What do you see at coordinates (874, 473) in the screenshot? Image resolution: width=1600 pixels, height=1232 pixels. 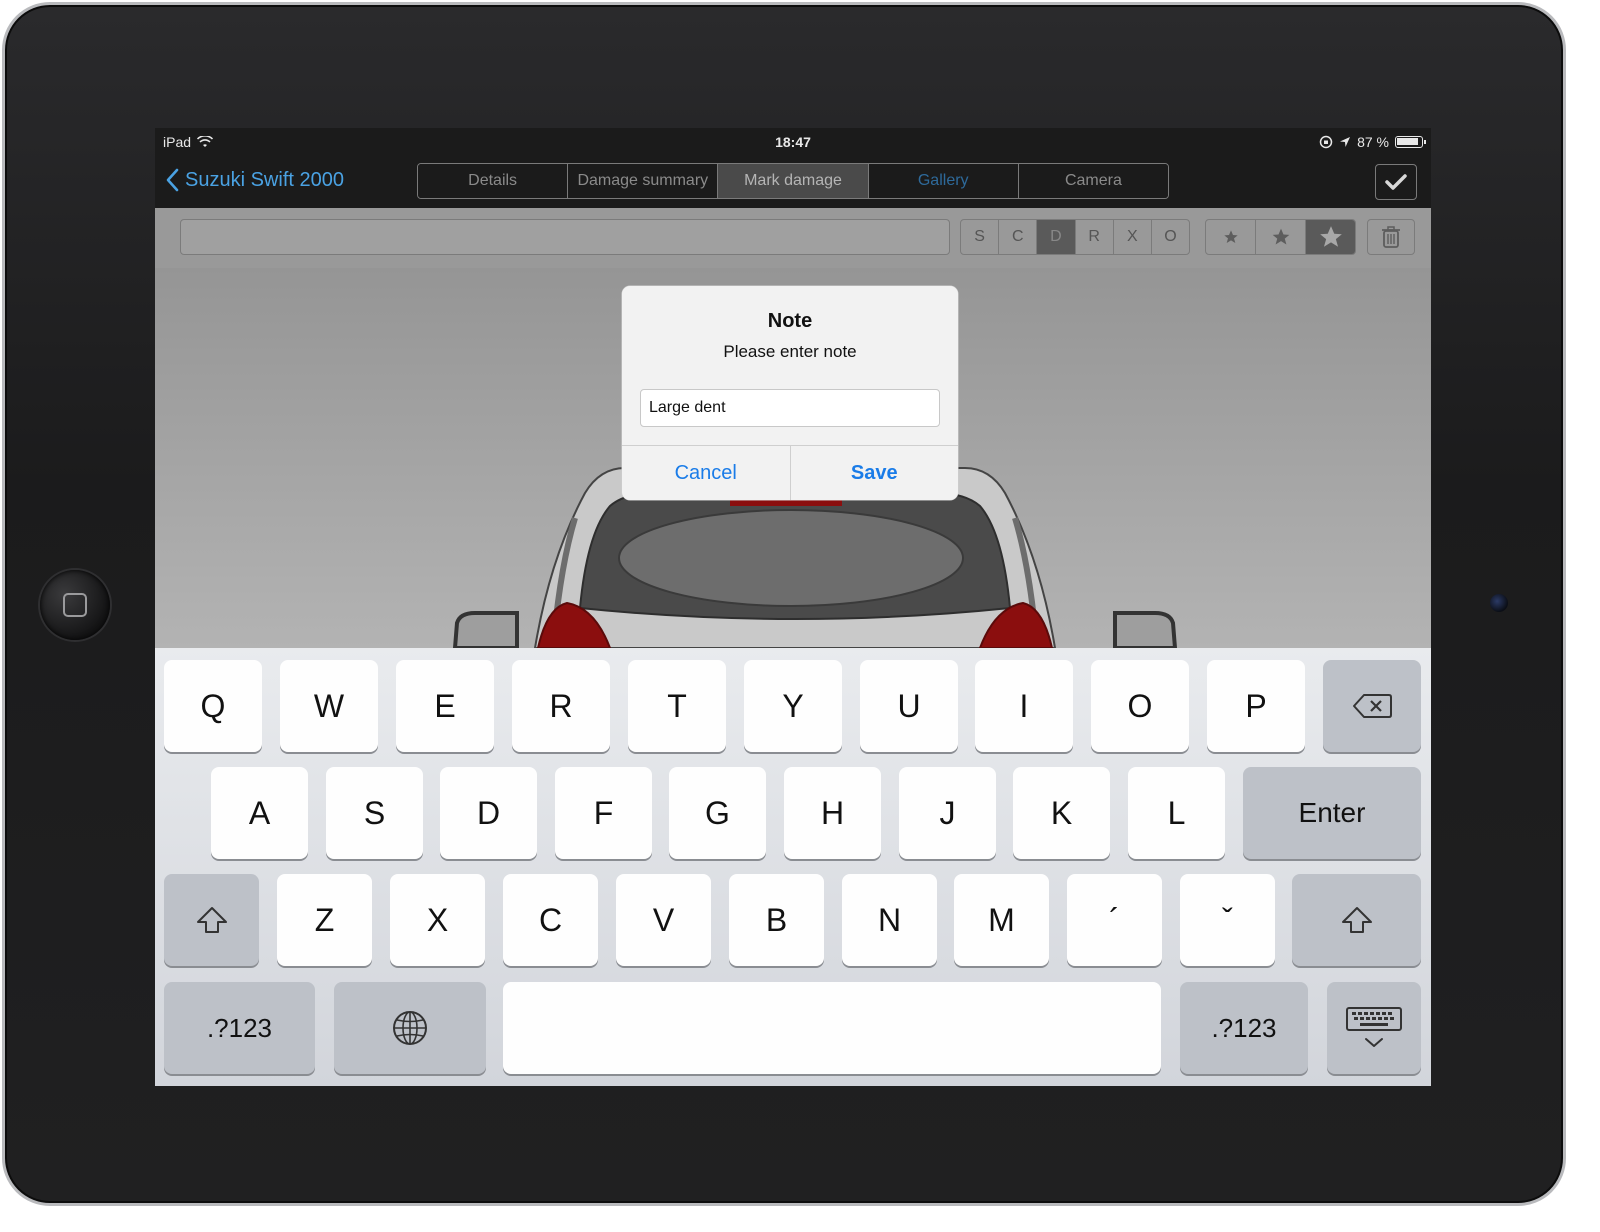 I see `save-button: Save` at bounding box center [874, 473].